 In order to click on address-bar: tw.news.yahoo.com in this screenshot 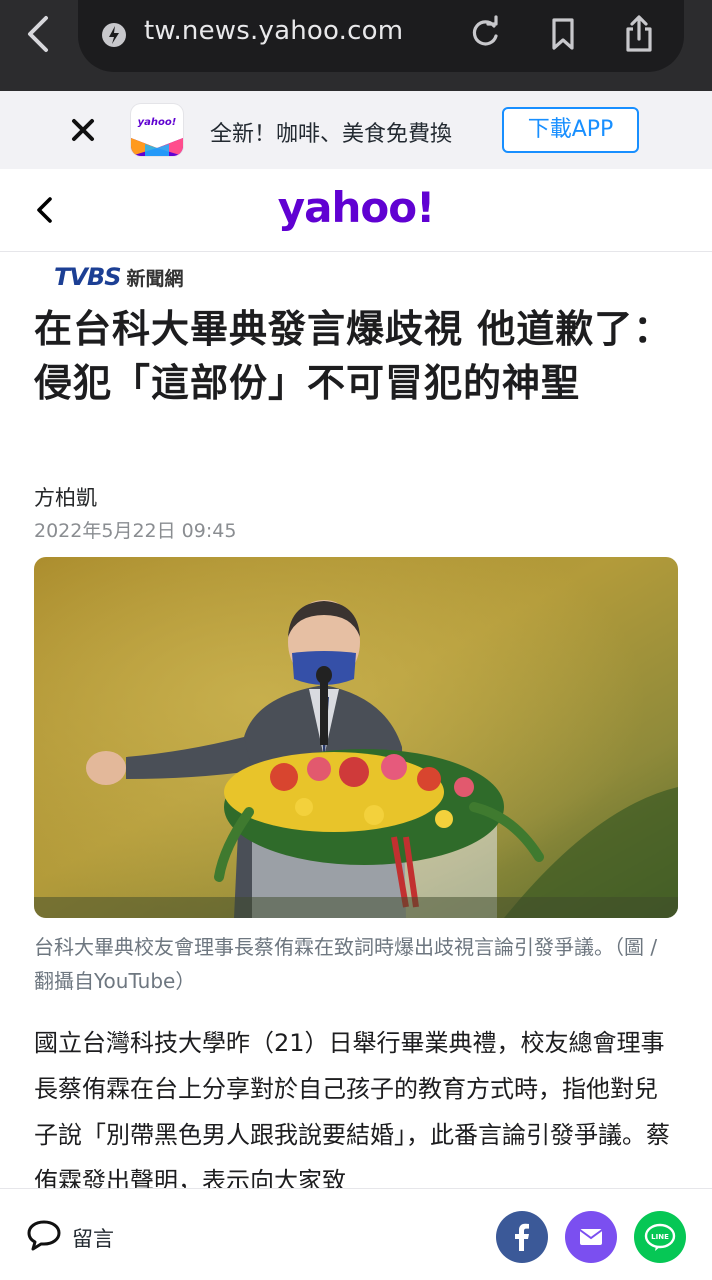, I will do `click(381, 36)`.